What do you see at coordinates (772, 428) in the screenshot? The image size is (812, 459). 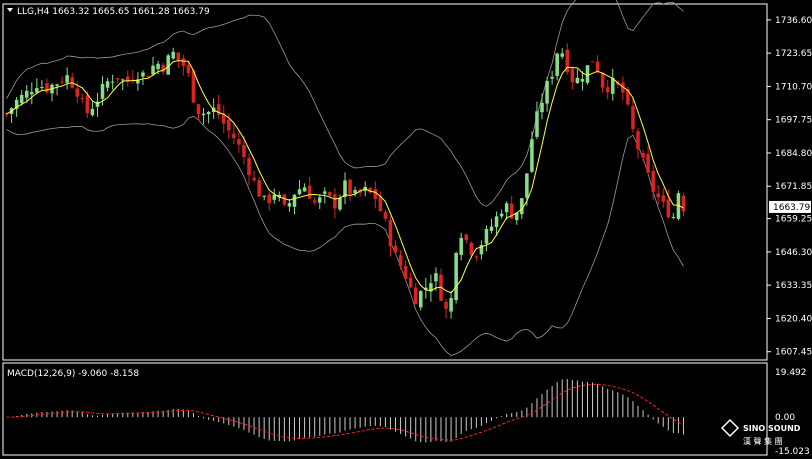 I see `logo-text: SINO SOUND` at bounding box center [772, 428].